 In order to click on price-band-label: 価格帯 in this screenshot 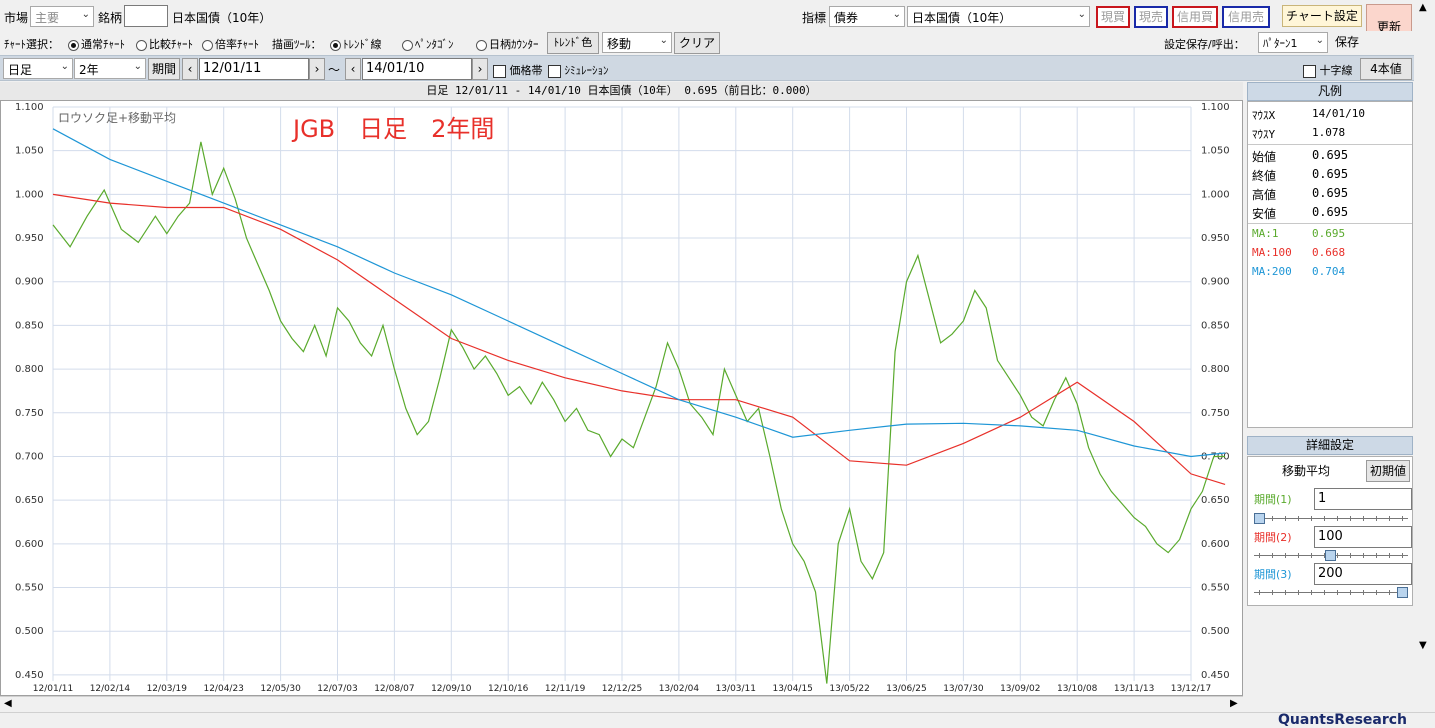, I will do `click(526, 70)`.